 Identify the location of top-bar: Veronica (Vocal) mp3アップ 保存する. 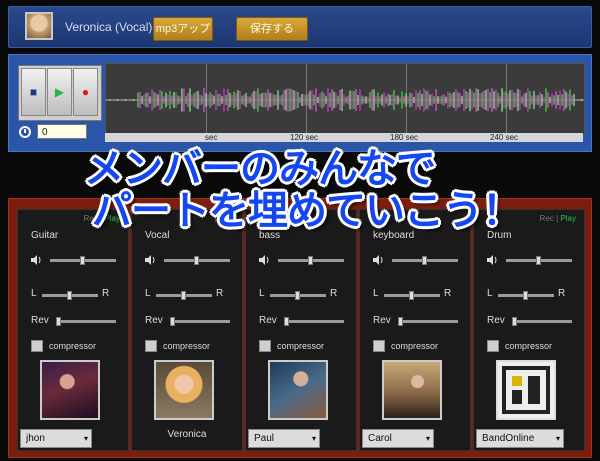
(300, 27).